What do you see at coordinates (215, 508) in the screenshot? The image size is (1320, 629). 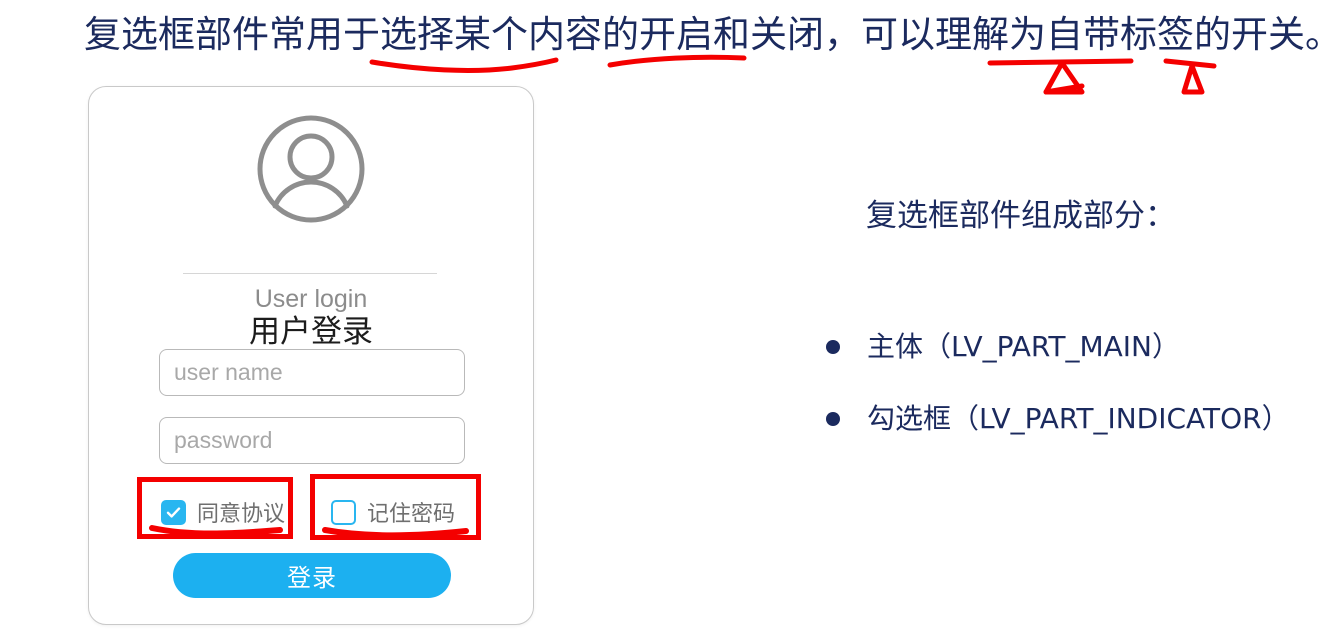 I see `highlight-box-agree-terms` at bounding box center [215, 508].